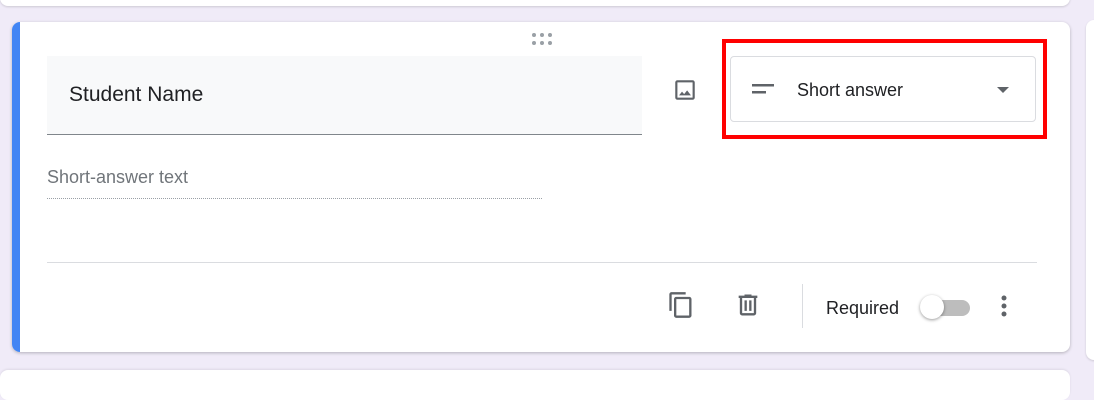  What do you see at coordinates (294, 182) in the screenshot?
I see `short-answer-placeholder: Short-answer text` at bounding box center [294, 182].